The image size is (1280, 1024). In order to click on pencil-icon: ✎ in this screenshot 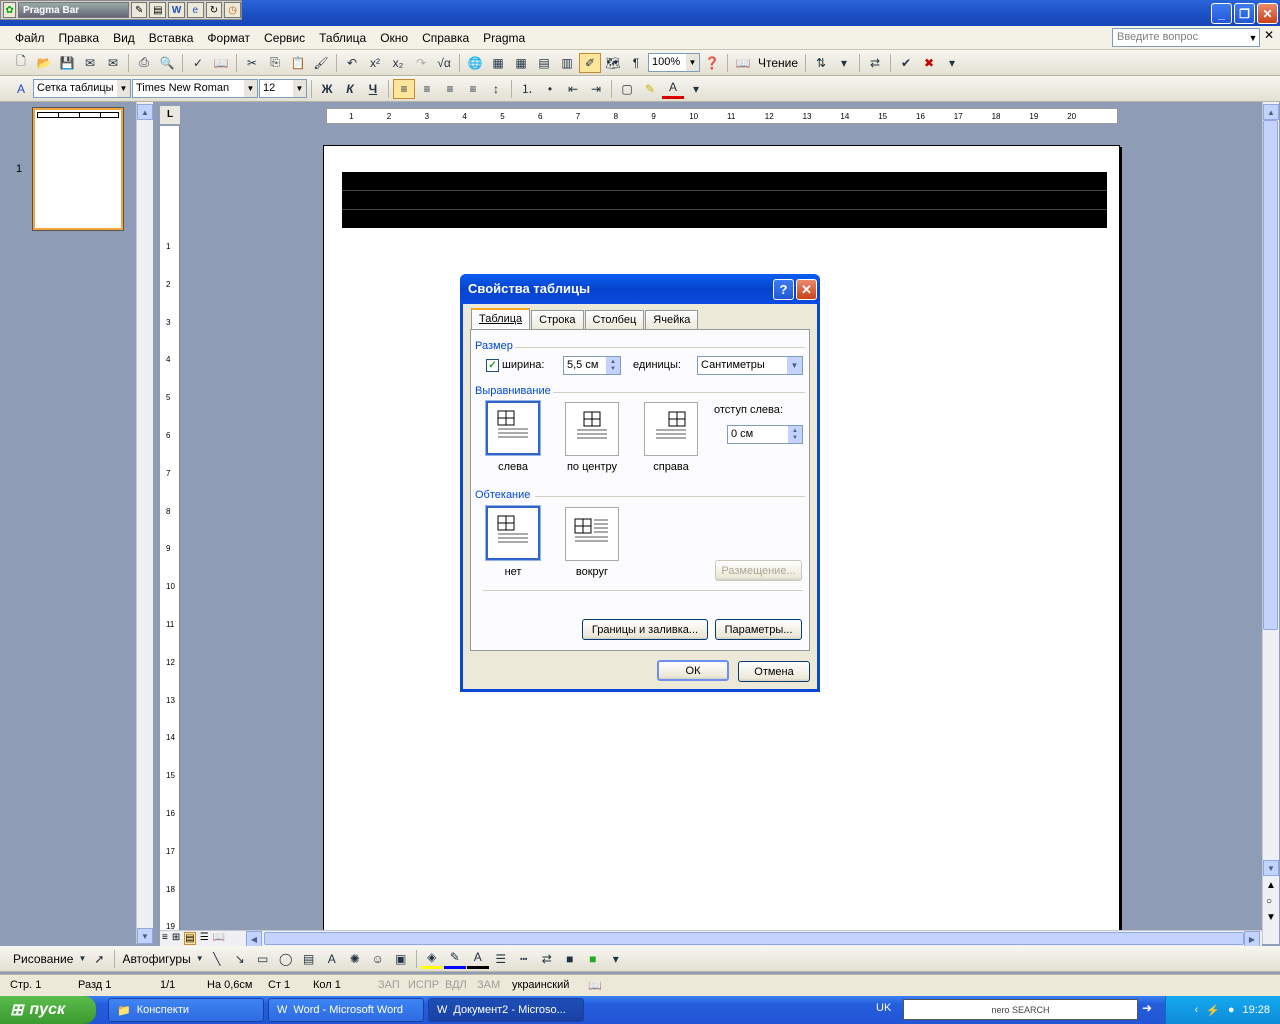, I will do `click(139, 10)`.